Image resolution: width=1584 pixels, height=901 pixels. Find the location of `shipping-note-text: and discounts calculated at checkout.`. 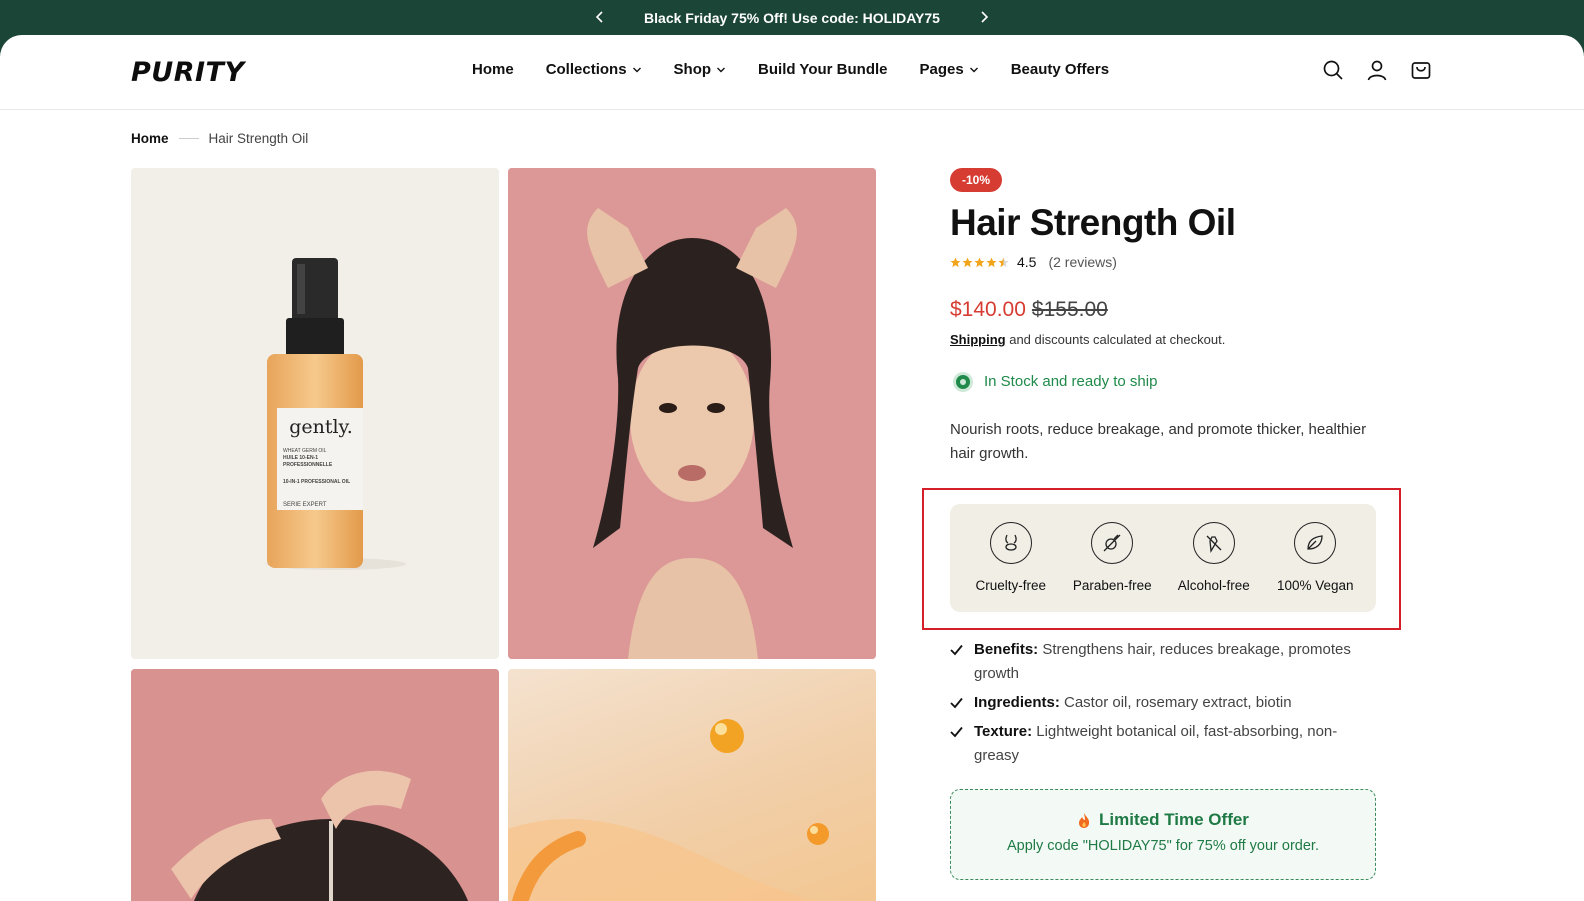

shipping-note-text: and discounts calculated at checkout. is located at coordinates (1115, 339).